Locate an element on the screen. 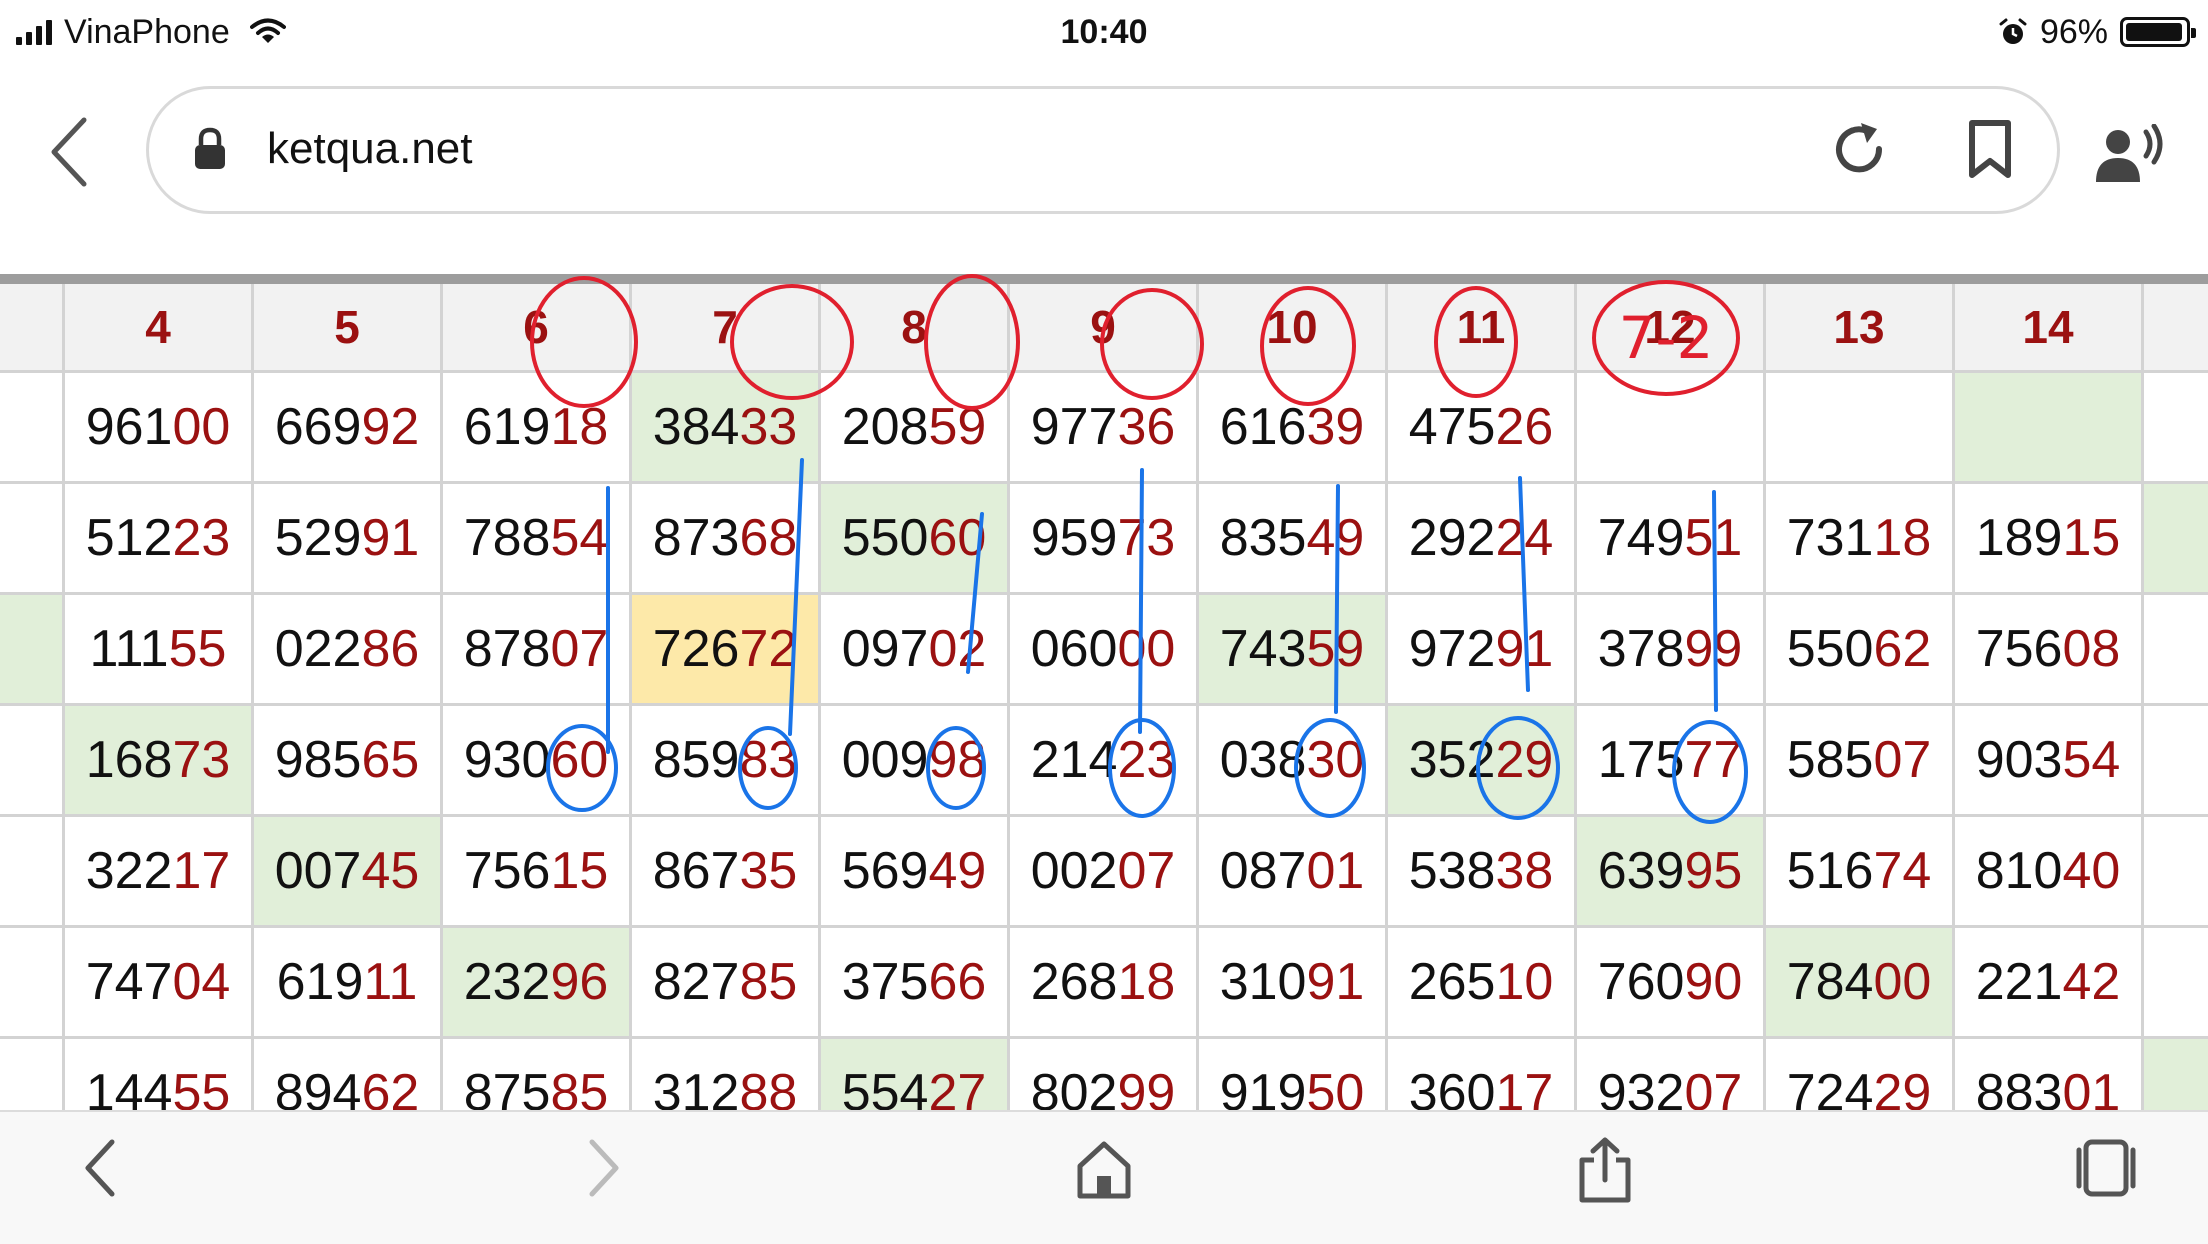  reader-icon is located at coordinates (2131, 154).